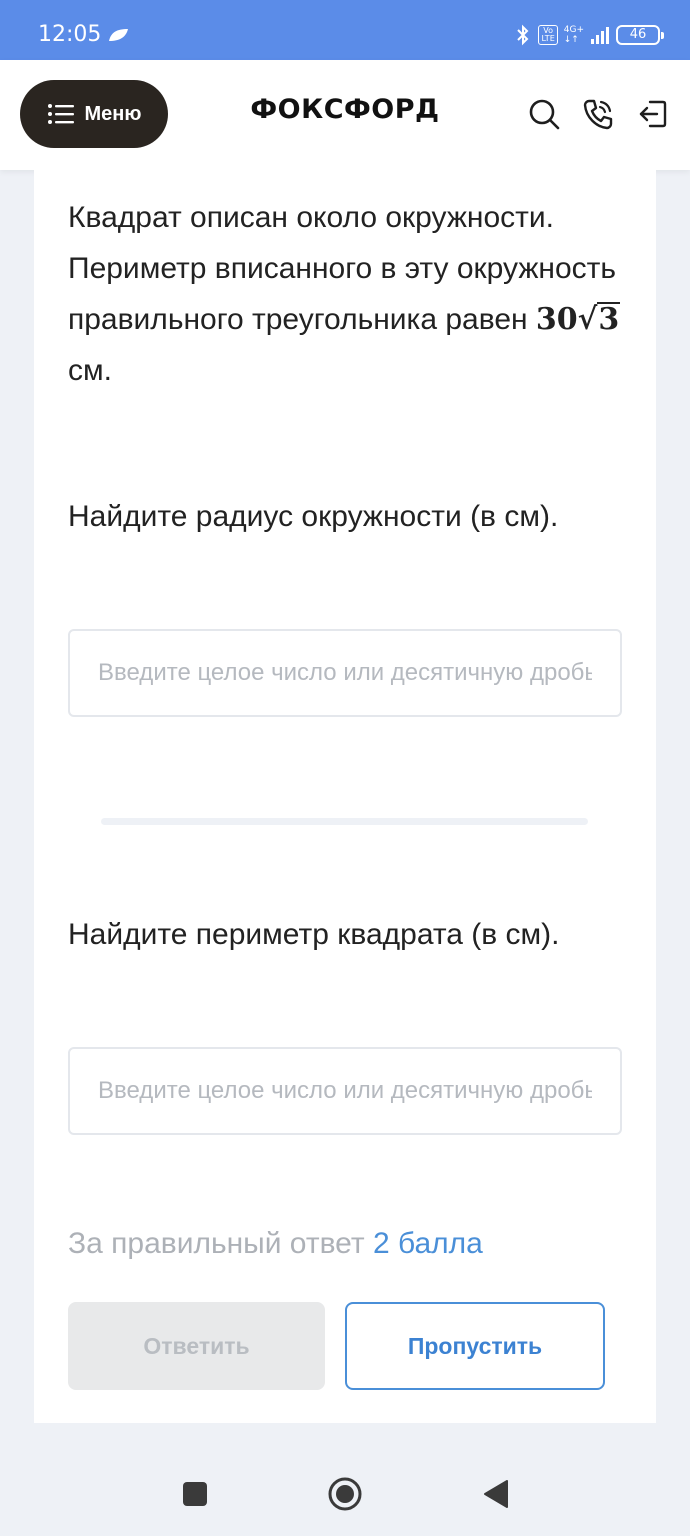 This screenshot has height=1536, width=690. Describe the element at coordinates (196, 1346) in the screenshot. I see `answer-button: Ответить` at that location.